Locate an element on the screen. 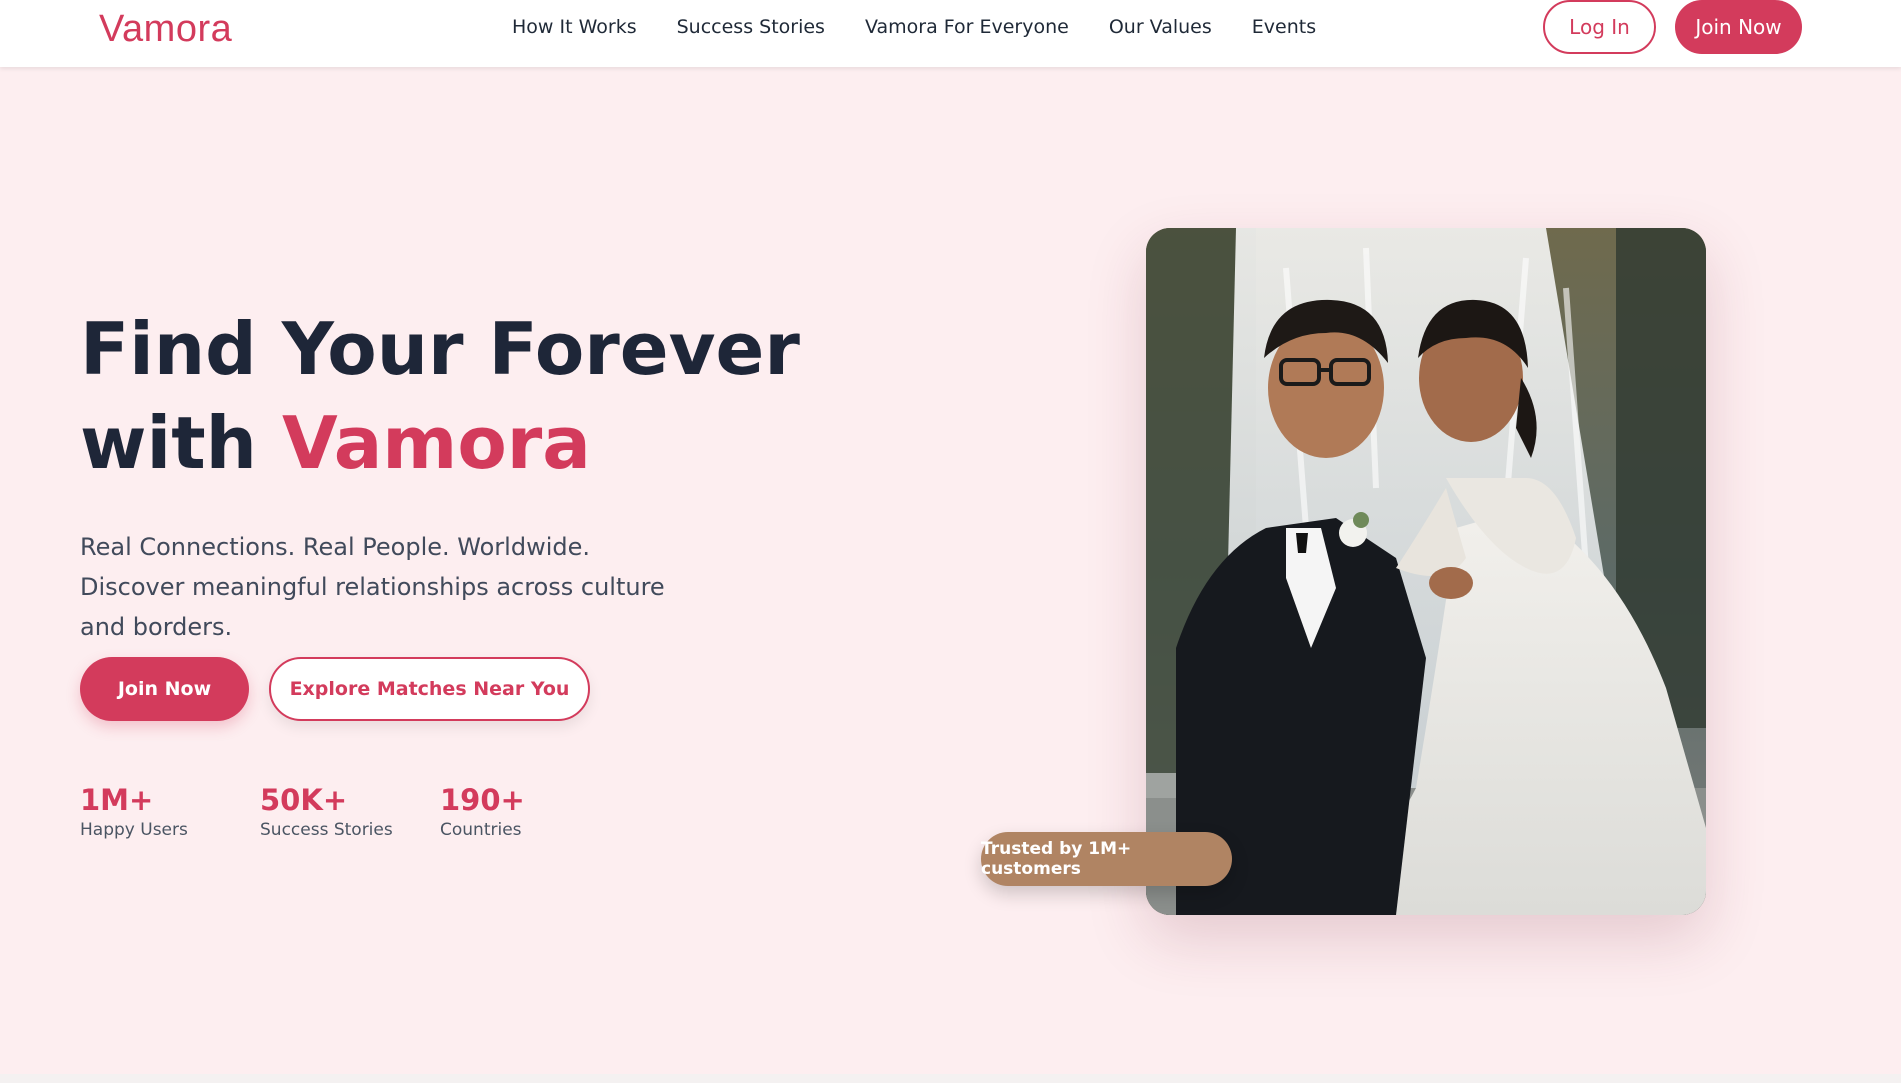 The image size is (1901, 1083). section-divider is located at coordinates (950, 1078).